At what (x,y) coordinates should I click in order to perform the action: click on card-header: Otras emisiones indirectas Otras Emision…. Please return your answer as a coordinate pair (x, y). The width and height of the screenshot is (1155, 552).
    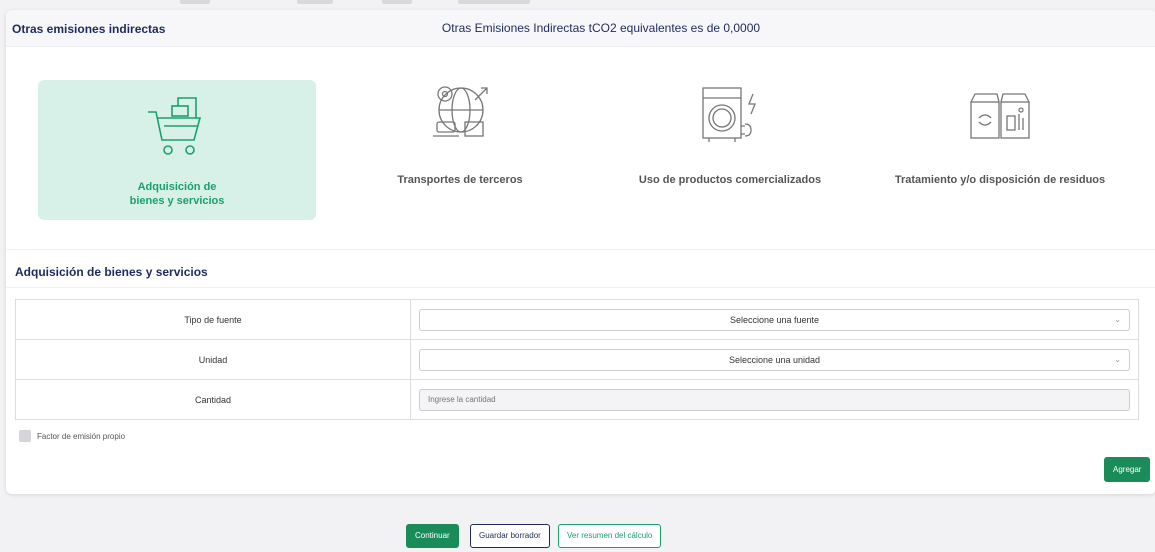
    Looking at the image, I should click on (580, 28).